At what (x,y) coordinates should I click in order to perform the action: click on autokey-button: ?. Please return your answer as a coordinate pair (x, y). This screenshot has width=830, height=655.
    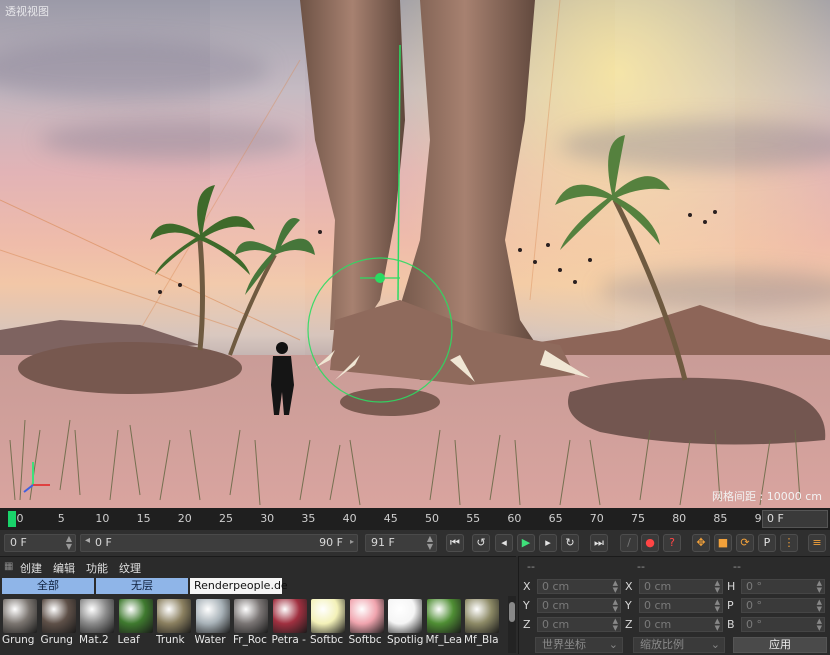
    Looking at the image, I should click on (672, 543).